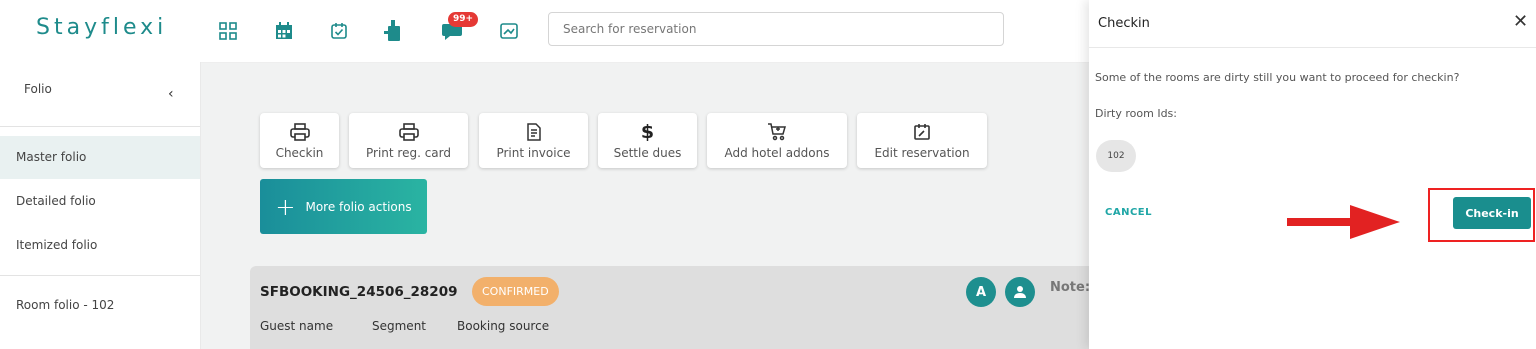 This screenshot has height=349, width=1536. What do you see at coordinates (171, 94) in the screenshot?
I see `collapse-chevron-icon: ‹` at bounding box center [171, 94].